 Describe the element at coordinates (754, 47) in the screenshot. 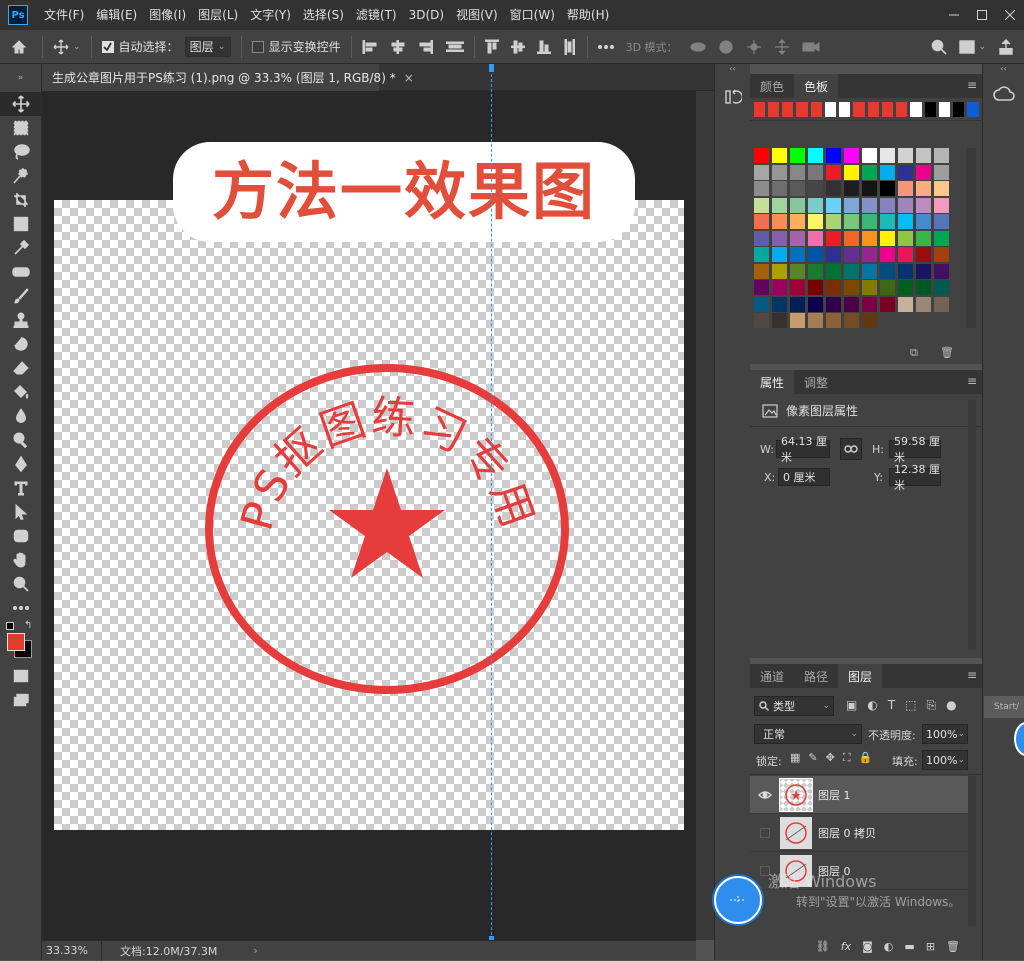

I see `3d-drag-button` at that location.